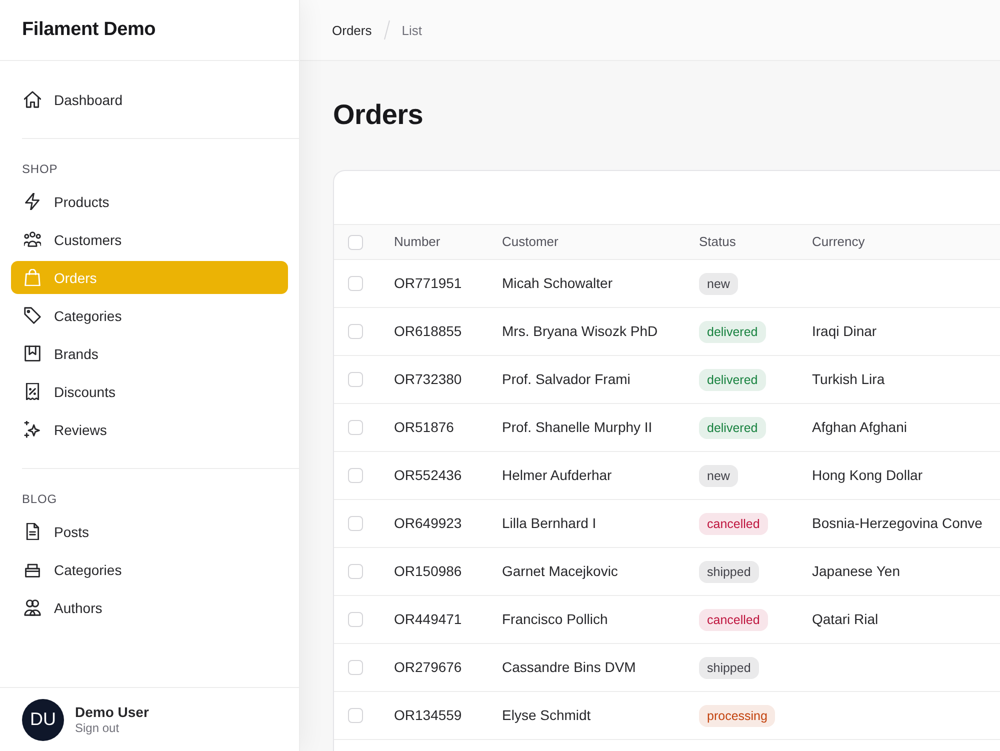 The image size is (1000, 751). I want to click on customer-name: Elyse Schmidt, so click(546, 714).